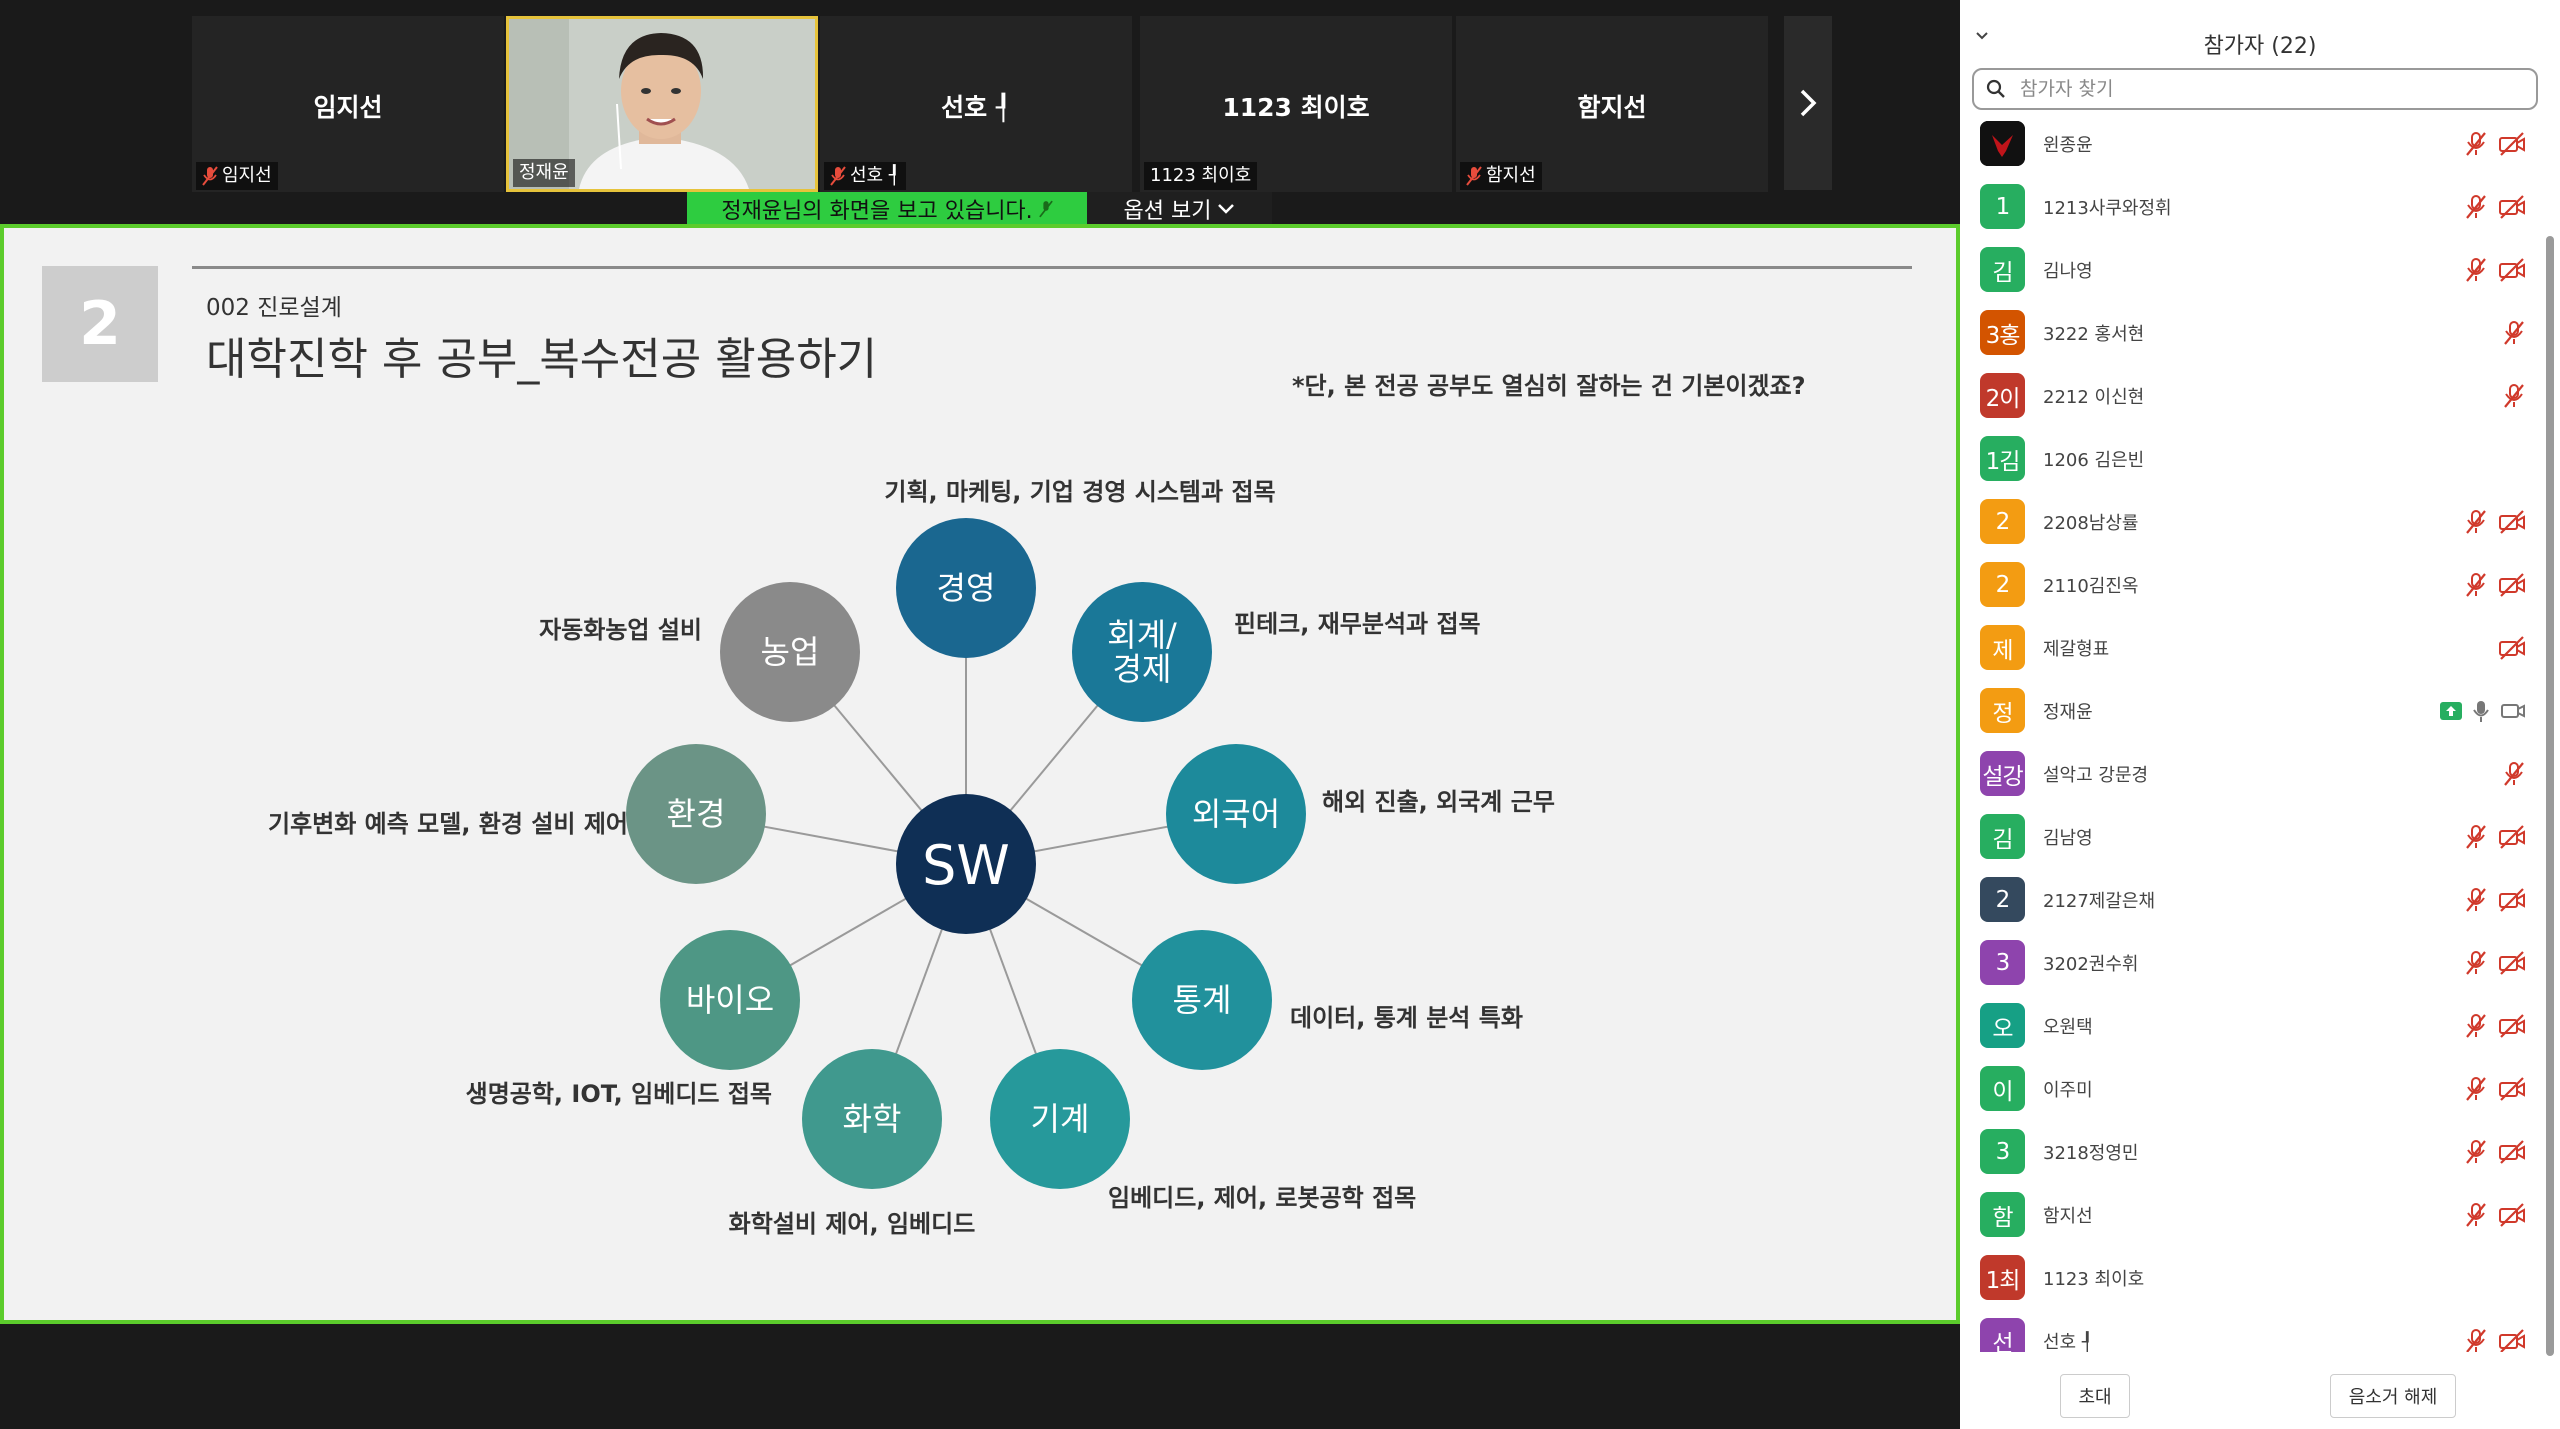  I want to click on participant-name: 3222 홍서현, so click(2094, 334).